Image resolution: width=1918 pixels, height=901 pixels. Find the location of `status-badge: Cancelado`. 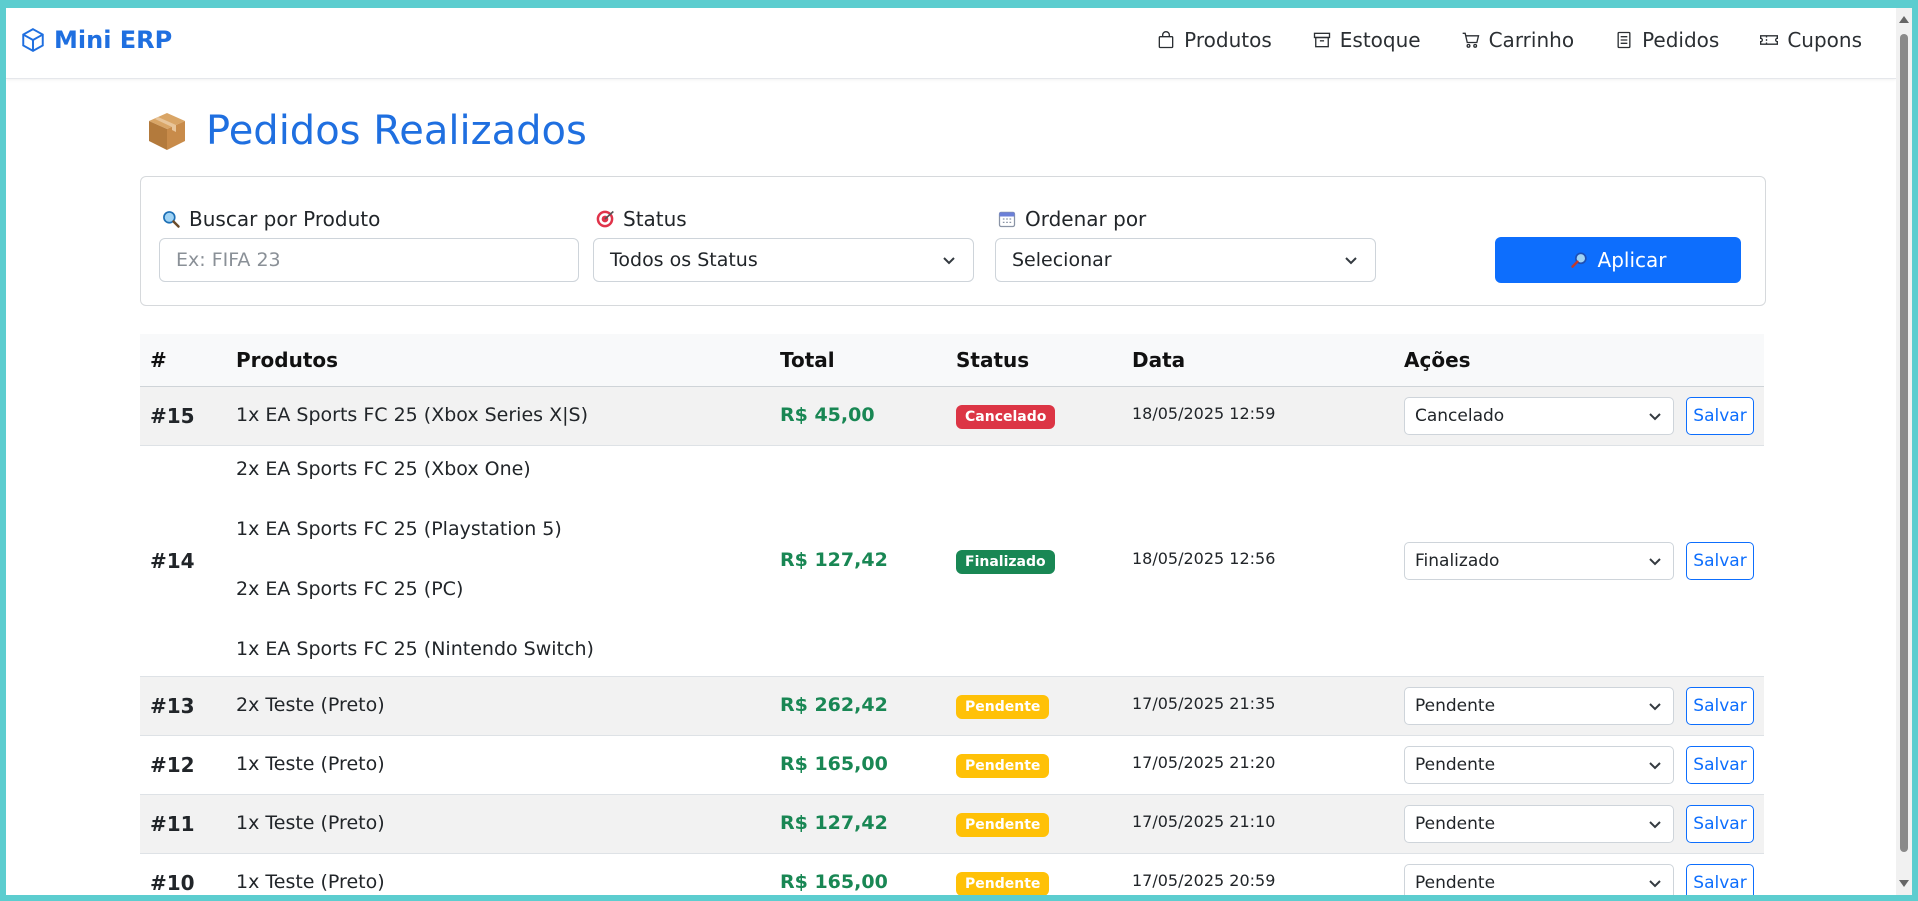

status-badge: Cancelado is located at coordinates (1006, 417).